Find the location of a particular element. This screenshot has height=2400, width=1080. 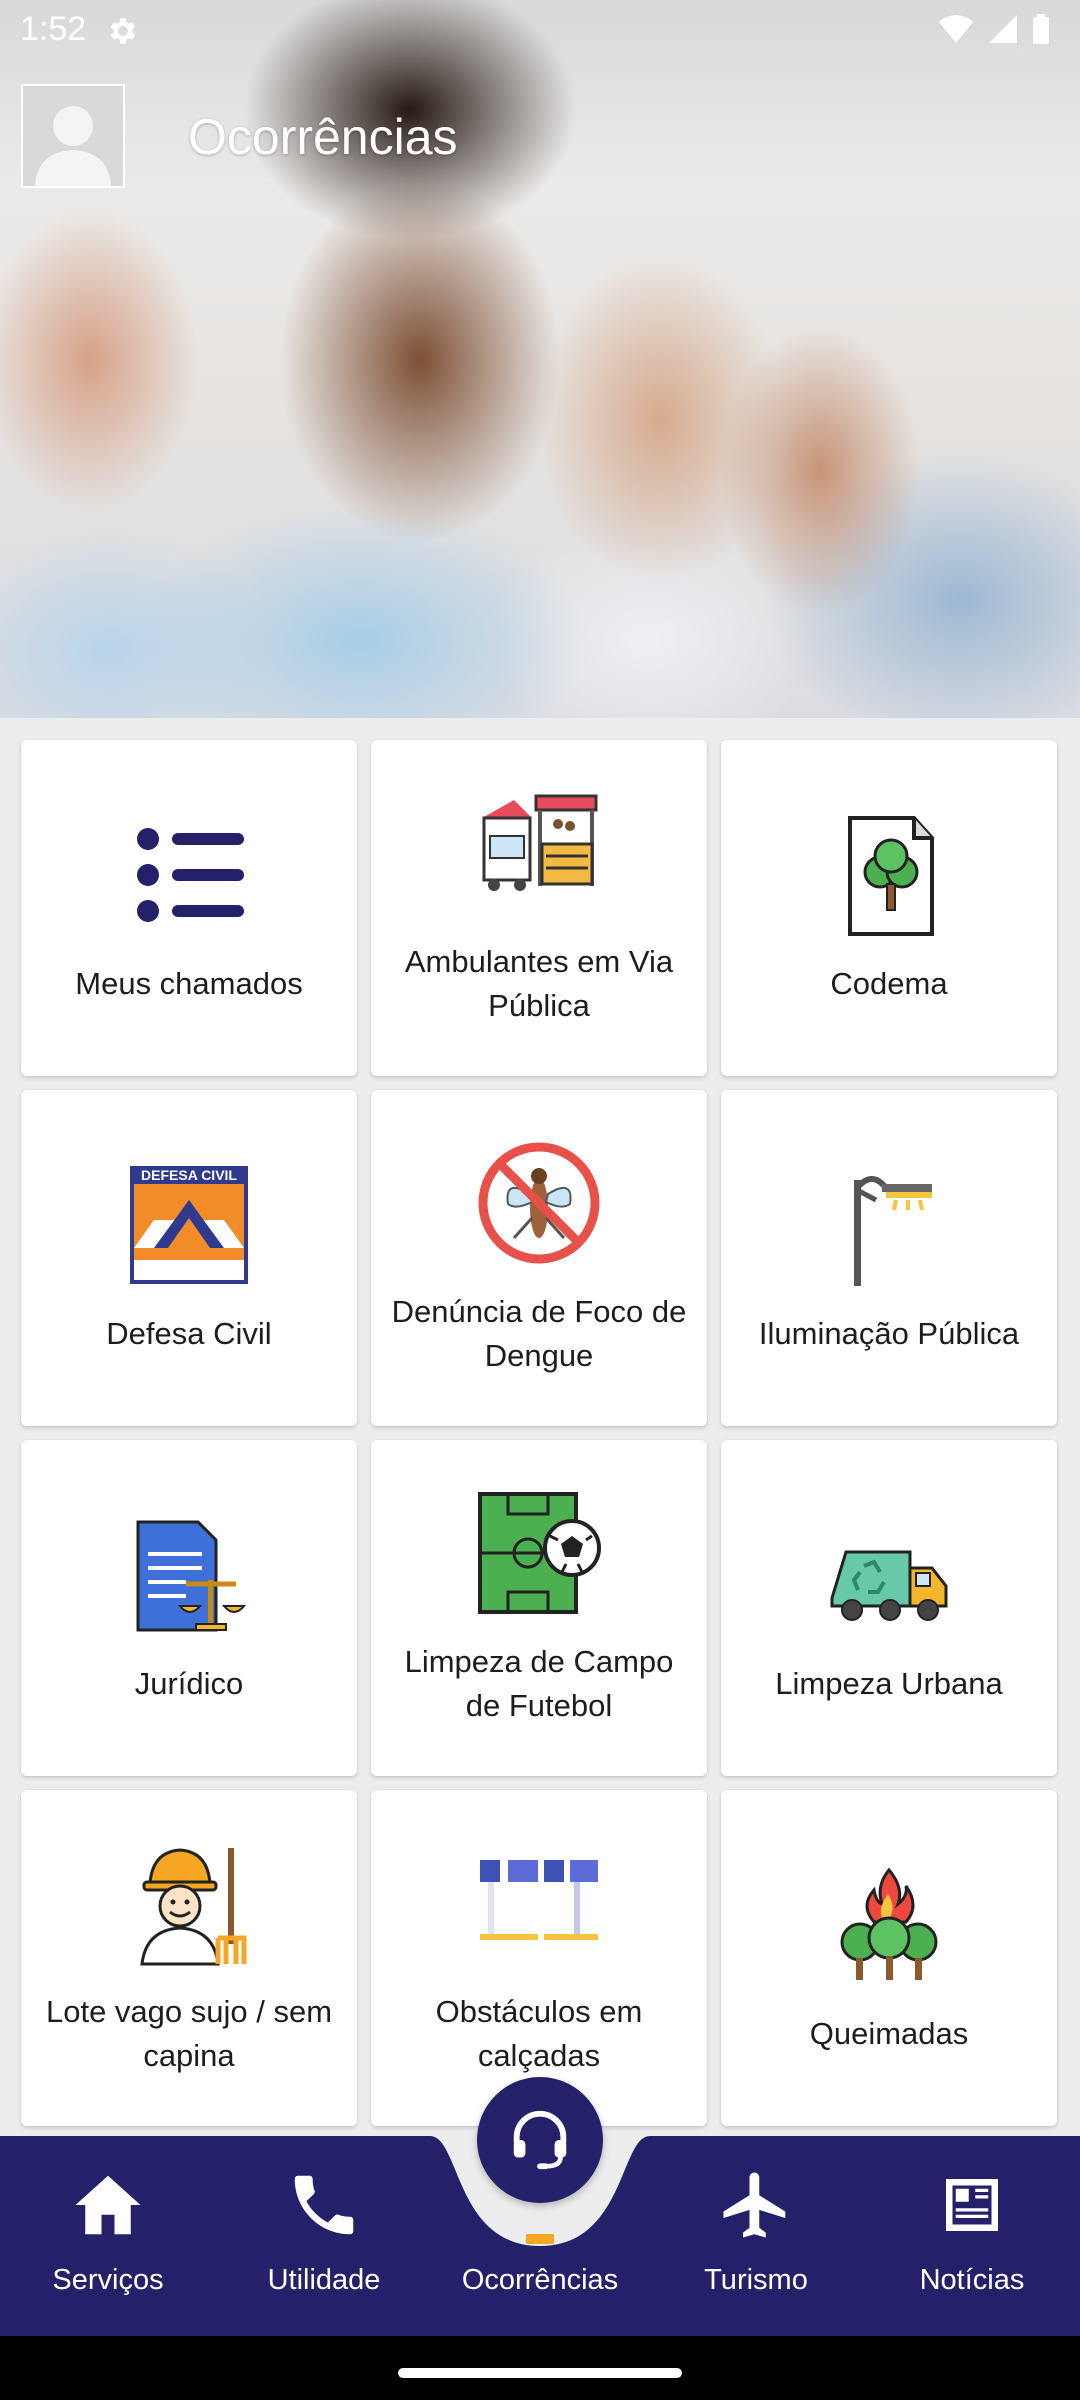

status-time: 1:52 is located at coordinates (53, 29).